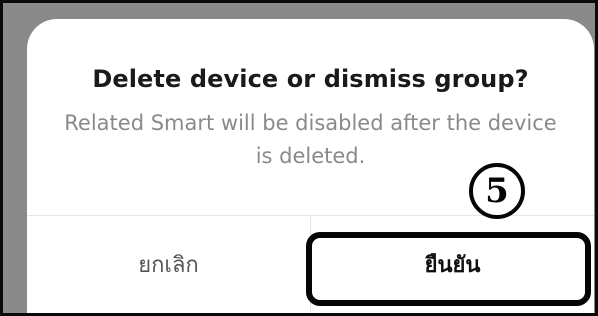  What do you see at coordinates (452, 264) in the screenshot?
I see `confirm-button: ยืนยัน` at bounding box center [452, 264].